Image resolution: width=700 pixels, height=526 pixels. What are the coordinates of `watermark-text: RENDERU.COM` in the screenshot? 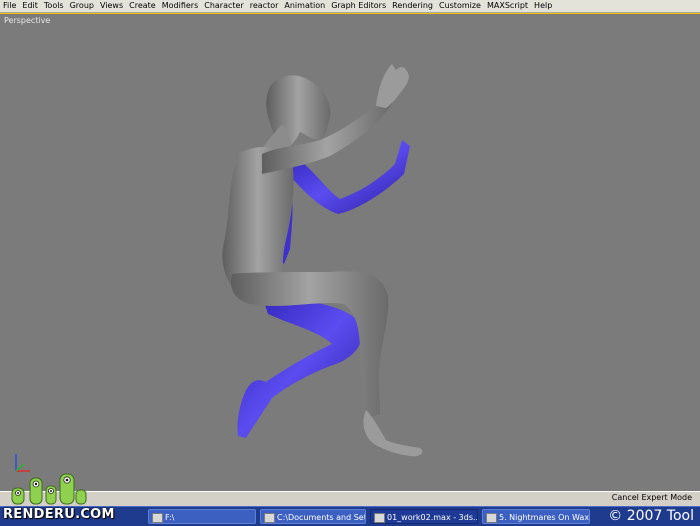 It's located at (59, 514).